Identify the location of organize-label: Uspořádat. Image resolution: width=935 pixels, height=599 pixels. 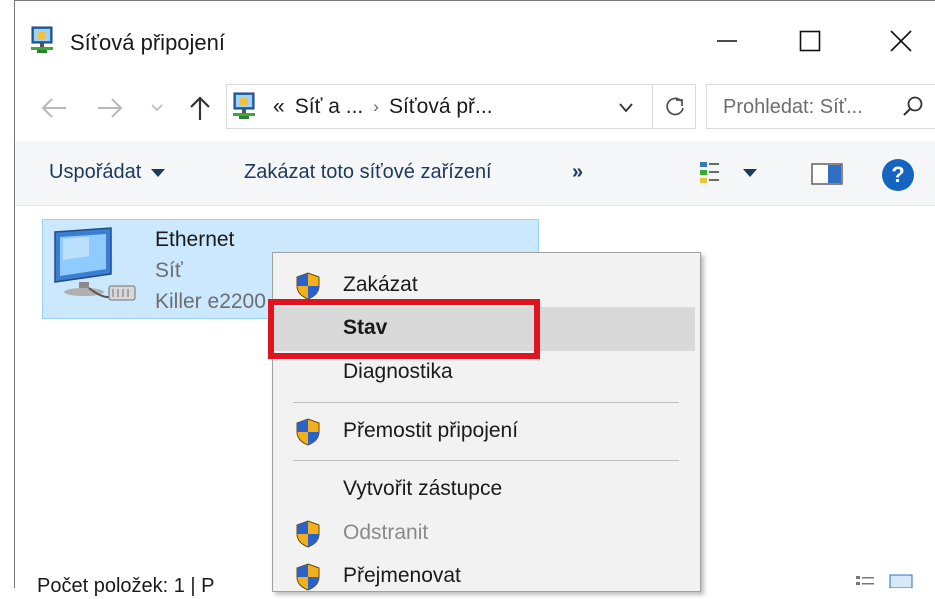
(95, 172).